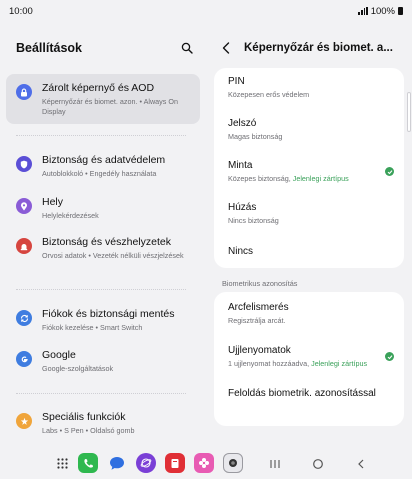  Describe the element at coordinates (24, 318) in the screenshot. I see `sync-icon` at that location.